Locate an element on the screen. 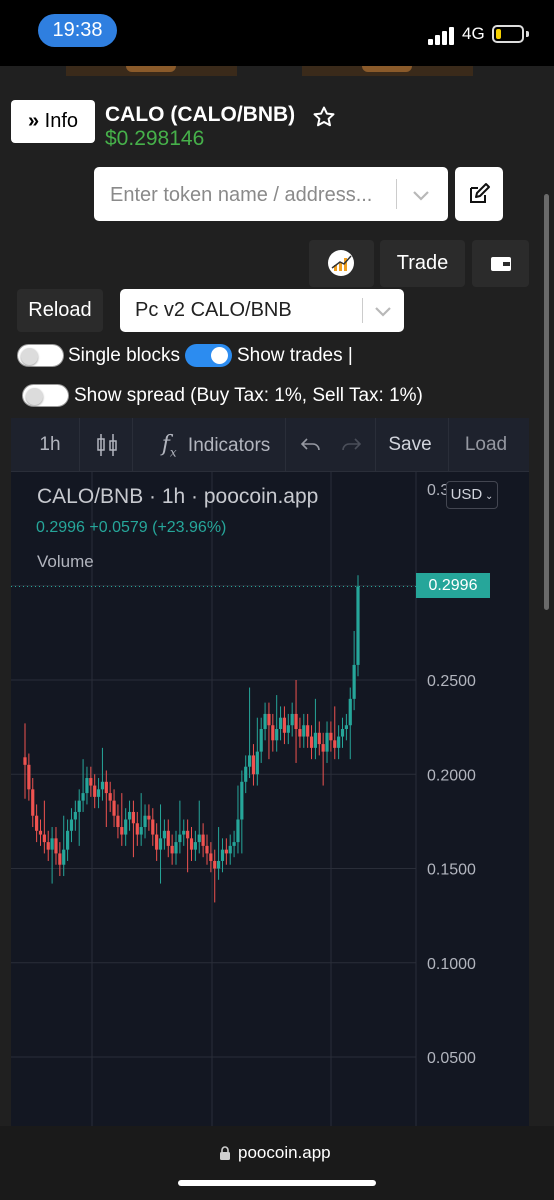 This screenshot has height=1200, width=554. info-button: » Info is located at coordinates (53, 121).